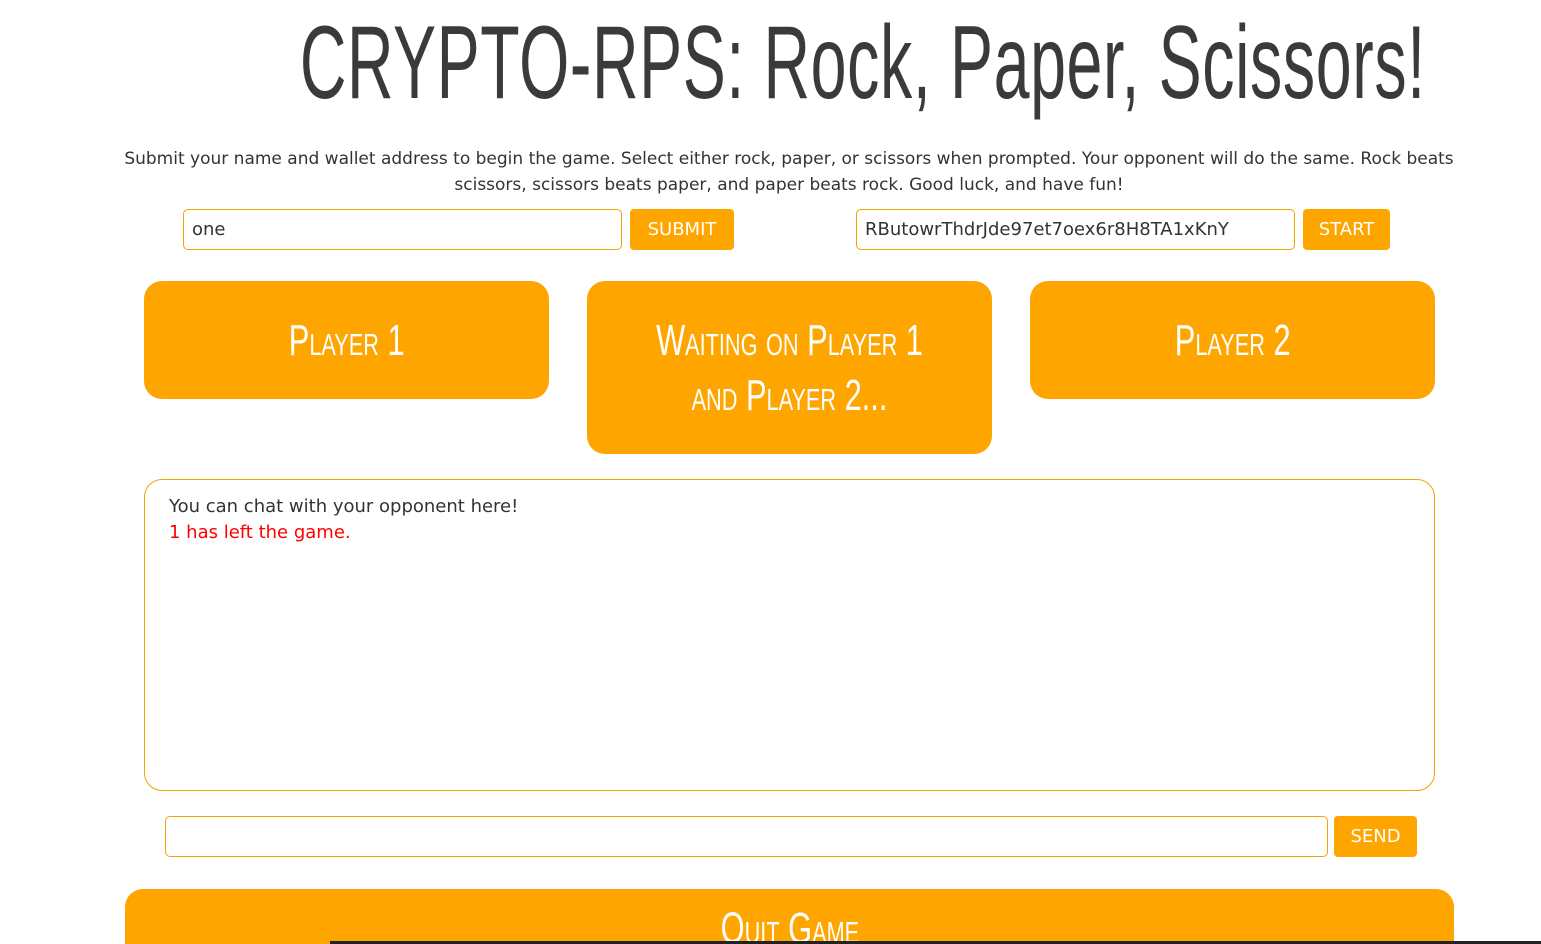  I want to click on chat-intro: You can chat with your opponent here!, so click(344, 506).